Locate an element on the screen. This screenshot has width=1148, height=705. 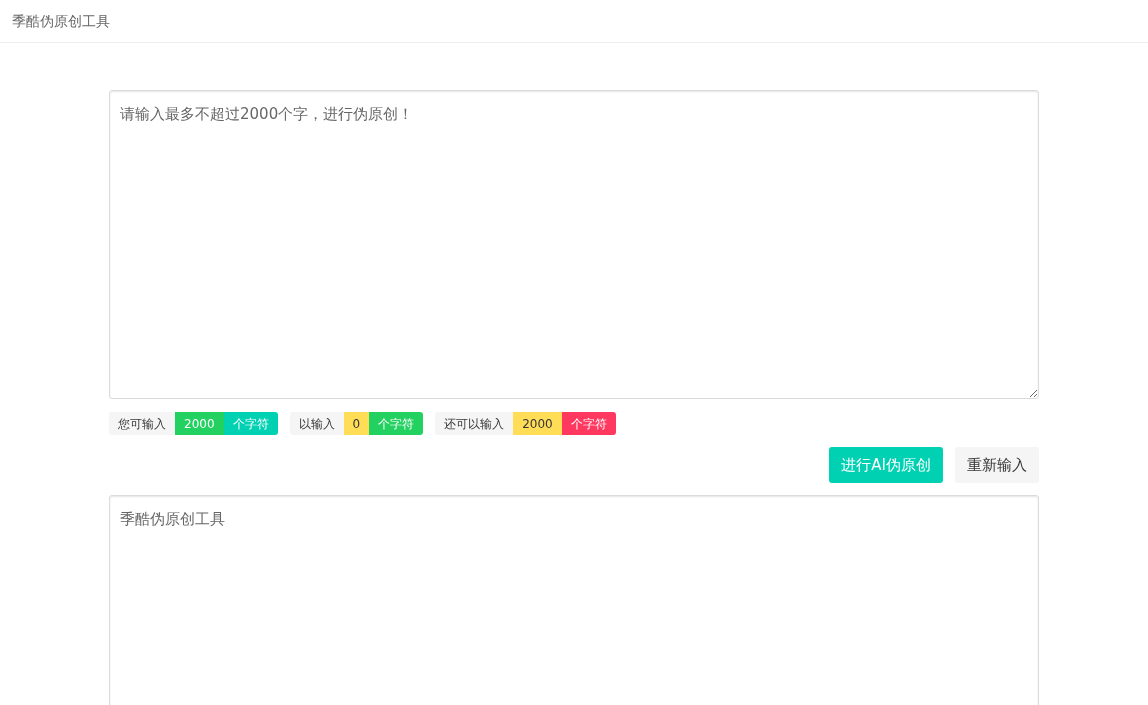
counter-label: 以输入 is located at coordinates (316, 423).